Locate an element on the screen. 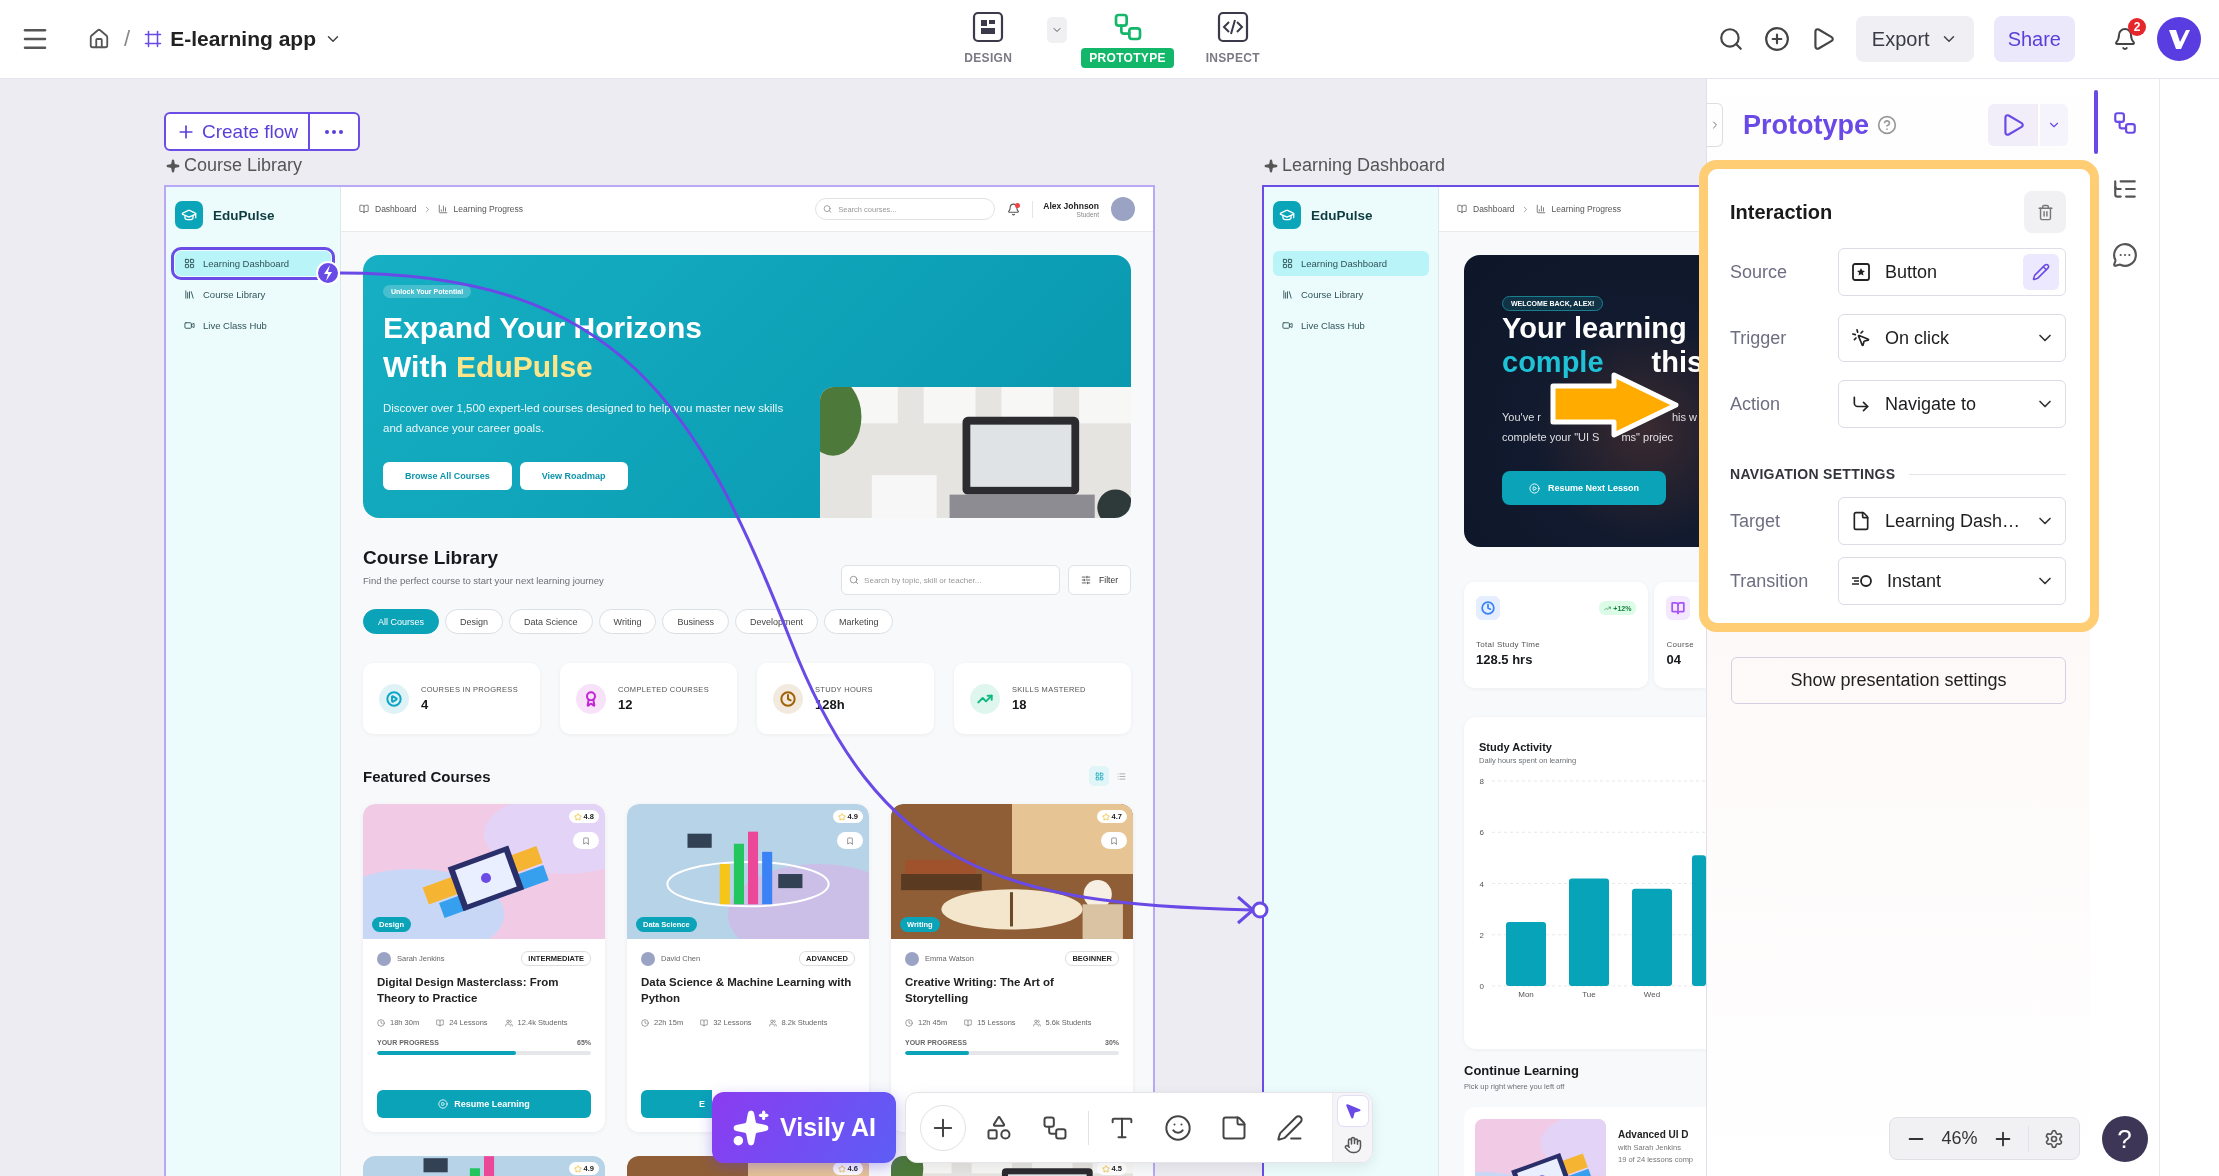 This screenshot has height=1176, width=2219. dropdown: On click is located at coordinates (1952, 338).